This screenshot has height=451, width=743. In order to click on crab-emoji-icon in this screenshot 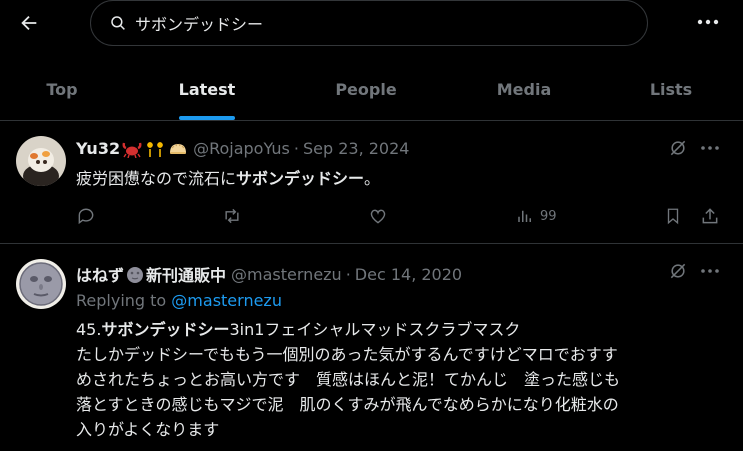, I will do `click(132, 150)`.